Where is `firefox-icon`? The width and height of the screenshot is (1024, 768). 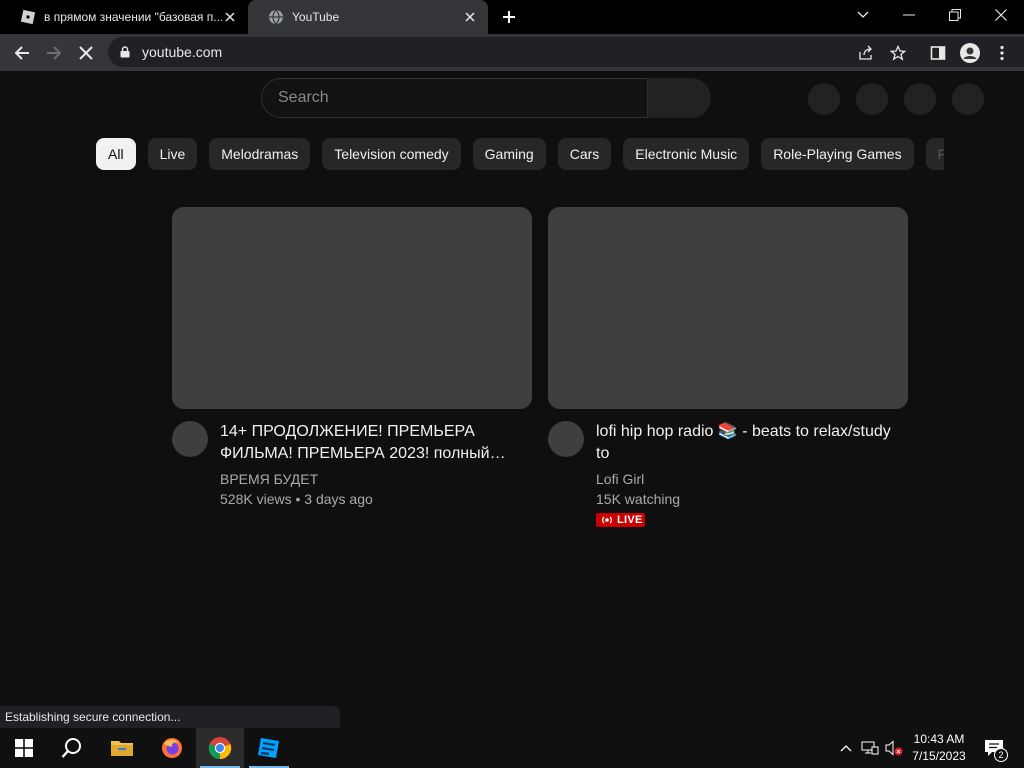 firefox-icon is located at coordinates (172, 748).